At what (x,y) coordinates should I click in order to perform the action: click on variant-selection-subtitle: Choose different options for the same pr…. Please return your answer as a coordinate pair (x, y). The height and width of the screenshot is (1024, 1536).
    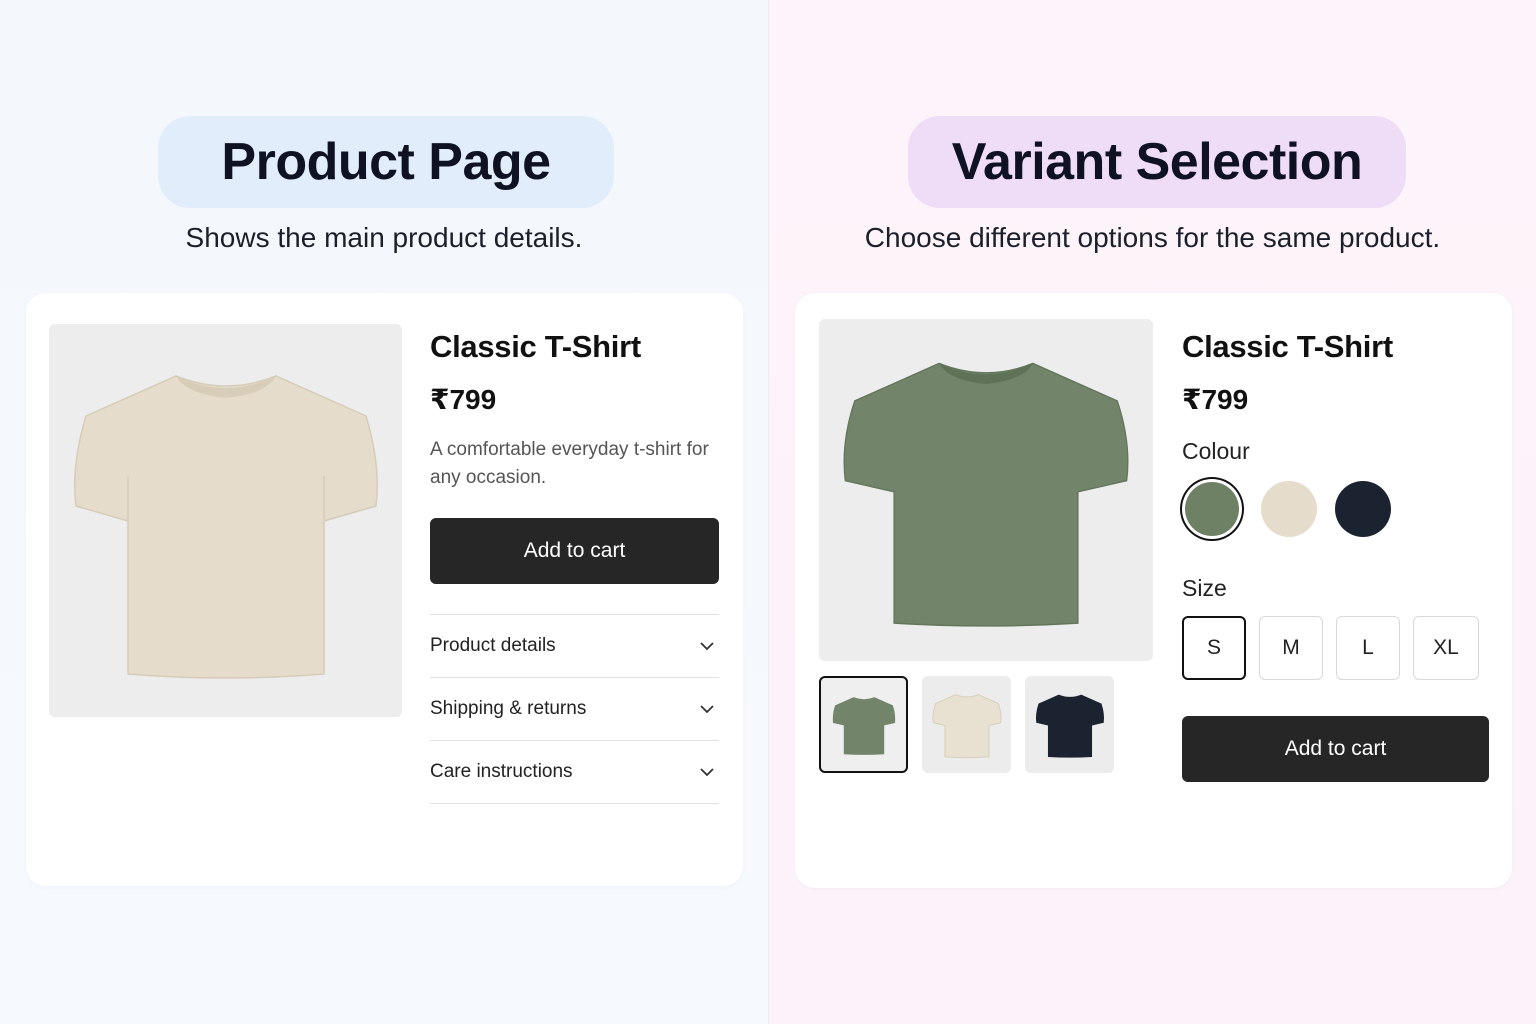
    Looking at the image, I should click on (1152, 237).